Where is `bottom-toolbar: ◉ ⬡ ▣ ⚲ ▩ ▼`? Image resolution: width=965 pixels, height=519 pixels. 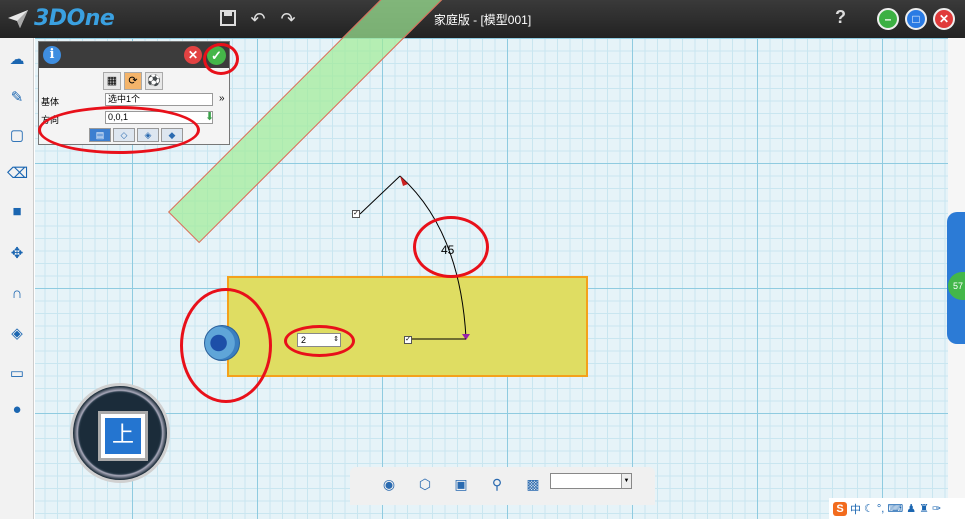
bottom-toolbar: ◉ ⬡ ▣ ⚲ ▩ ▼ is located at coordinates (502, 486).